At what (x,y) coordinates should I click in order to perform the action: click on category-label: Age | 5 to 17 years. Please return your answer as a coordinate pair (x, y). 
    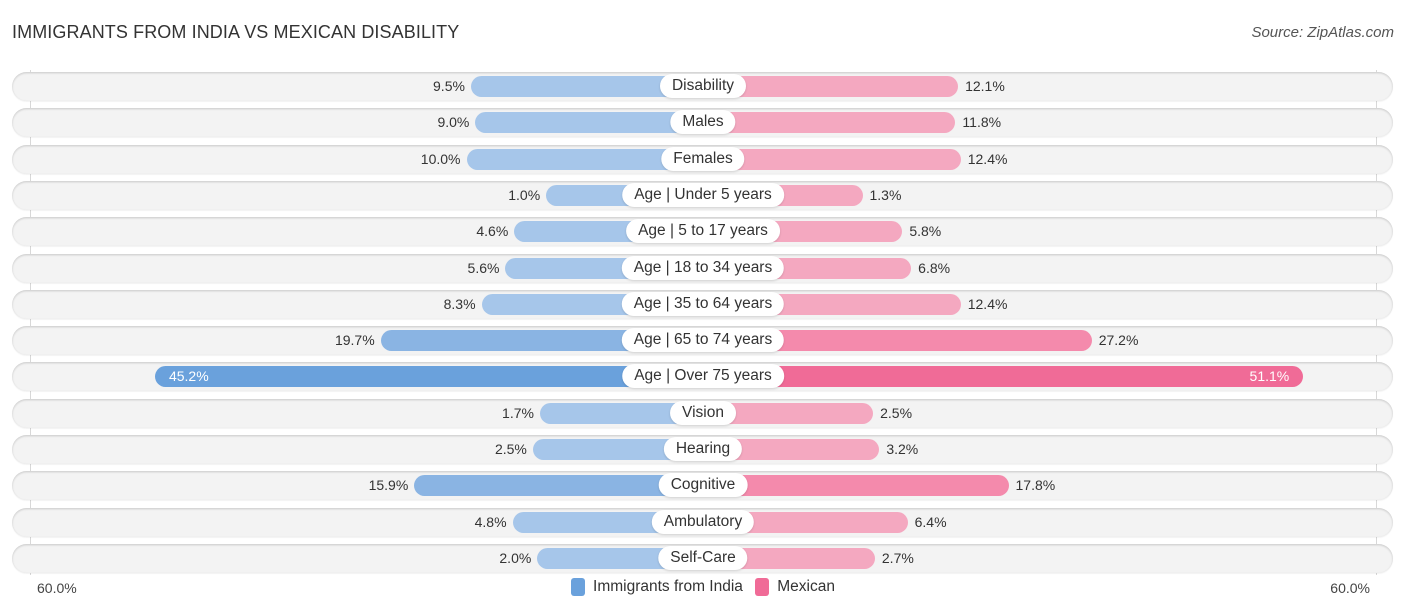
    Looking at the image, I should click on (703, 231).